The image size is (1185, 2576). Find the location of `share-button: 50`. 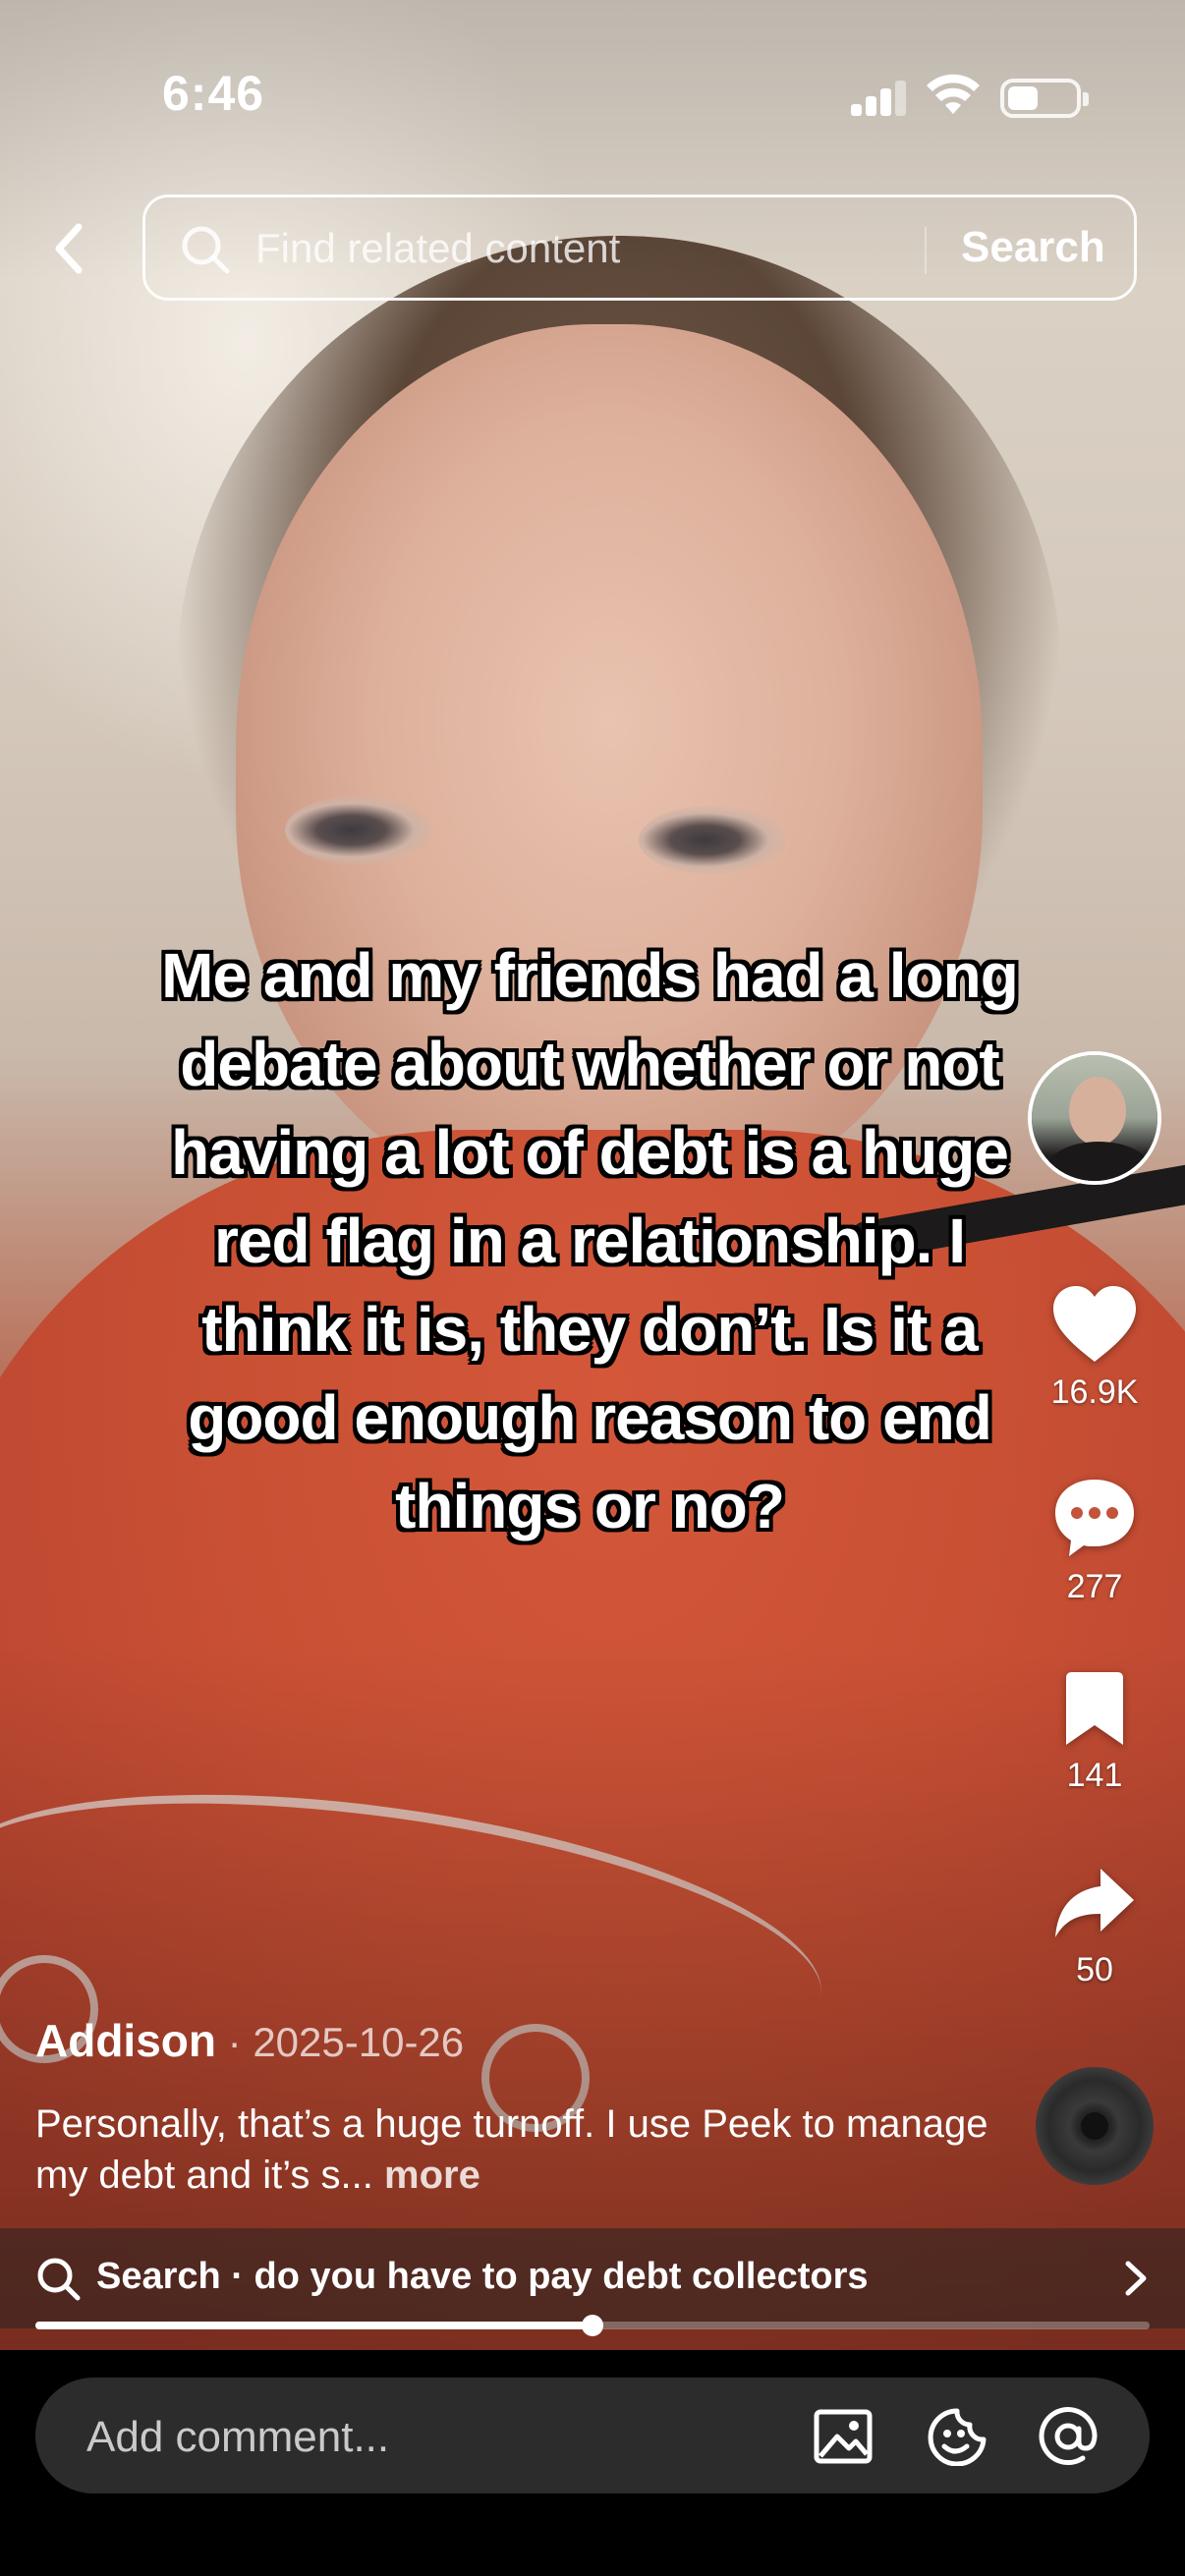

share-button: 50 is located at coordinates (1095, 1927).